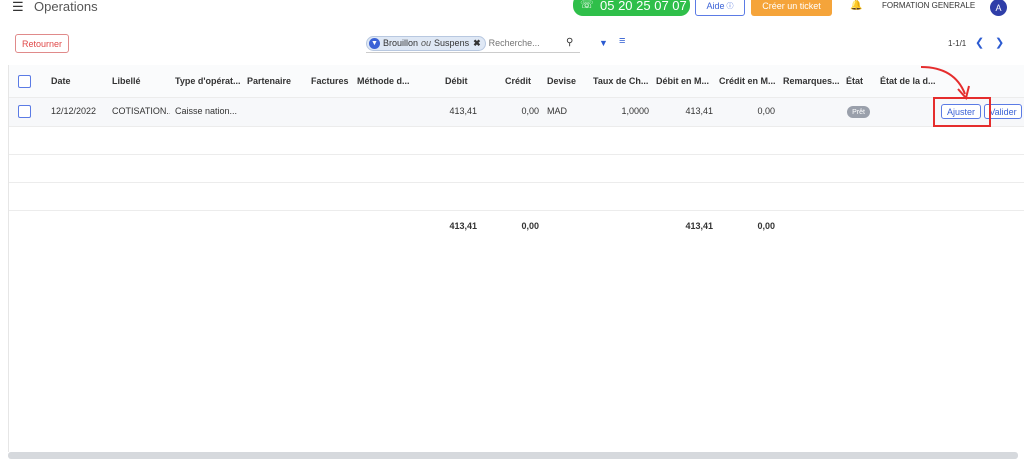 Image resolution: width=1024 pixels, height=459 pixels. I want to click on help-circle-icon: ⓘ, so click(730, 6).